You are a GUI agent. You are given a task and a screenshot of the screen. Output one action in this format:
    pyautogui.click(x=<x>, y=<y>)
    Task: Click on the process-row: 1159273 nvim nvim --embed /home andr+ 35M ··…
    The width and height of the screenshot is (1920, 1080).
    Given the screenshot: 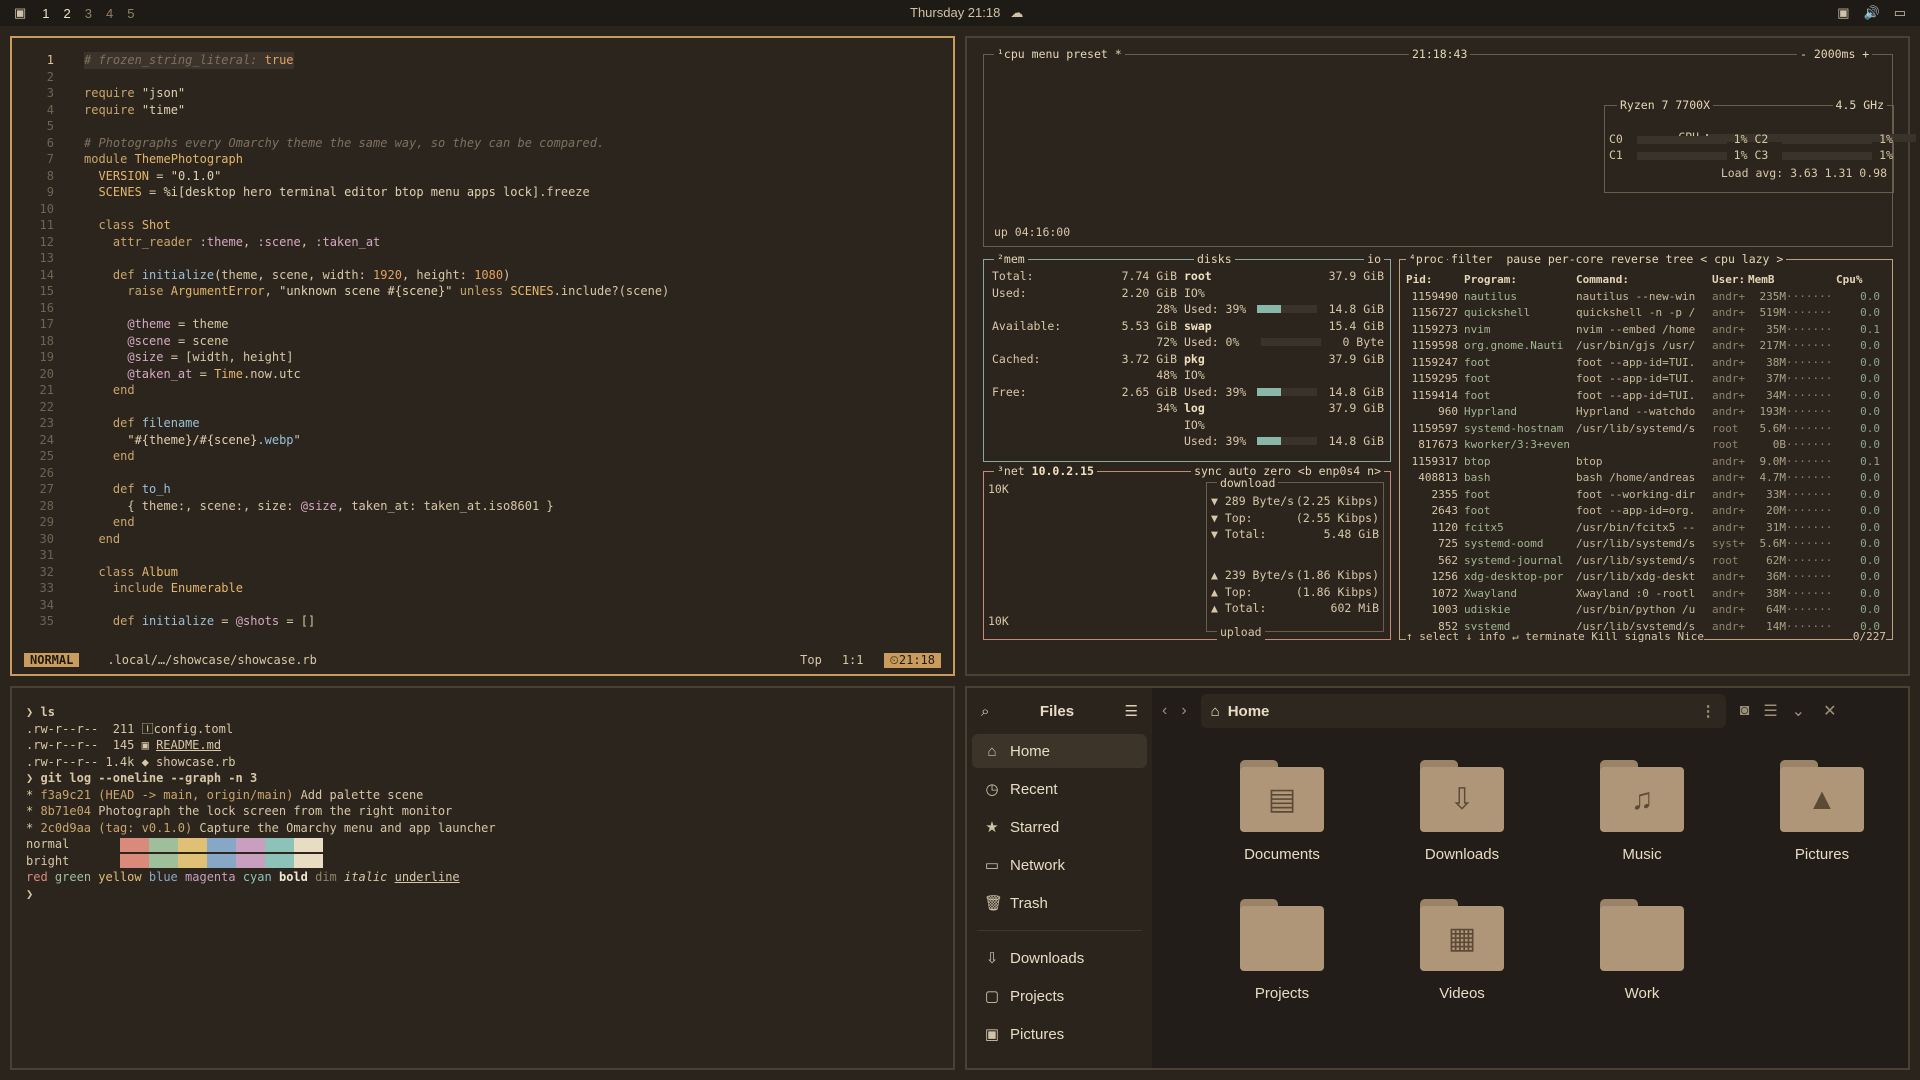 What is the action you would take?
    pyautogui.click(x=1647, y=330)
    